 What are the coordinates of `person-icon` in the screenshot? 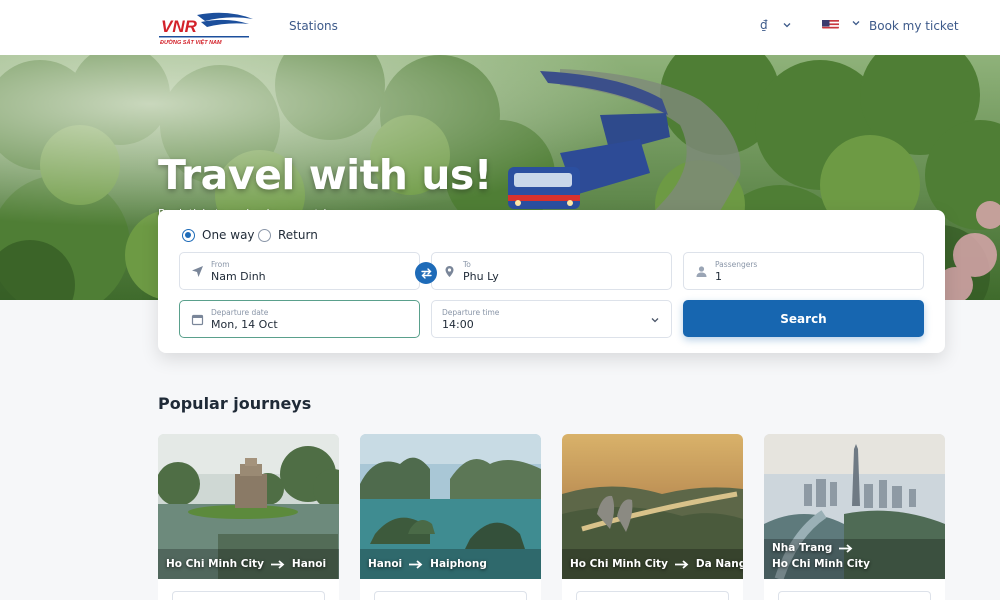 It's located at (701, 271).